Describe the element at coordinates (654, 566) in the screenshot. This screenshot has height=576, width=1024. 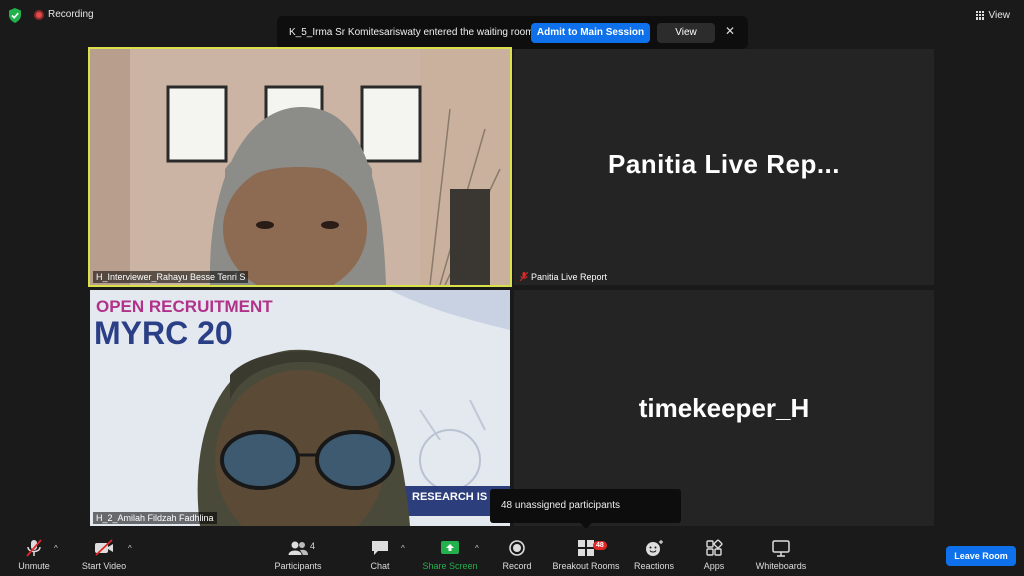
I see `reactions-label: Reactions` at that location.